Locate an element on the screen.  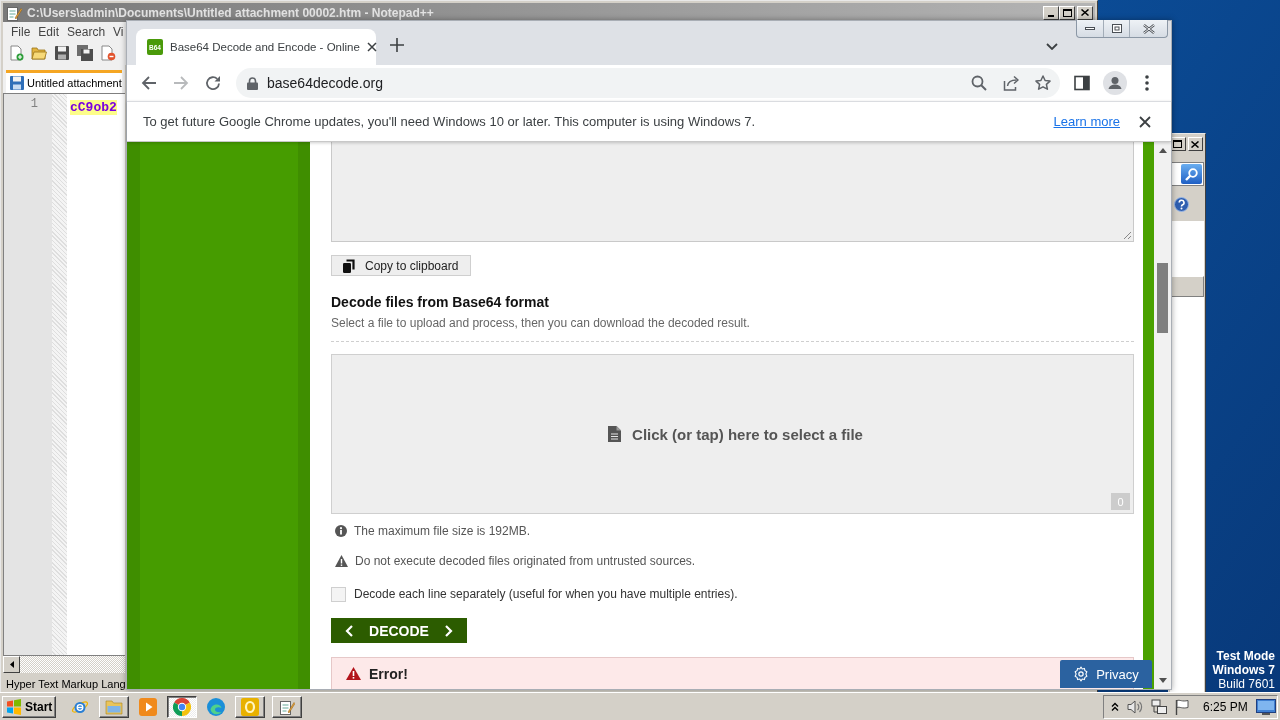
back-arrow-icon is located at coordinates (149, 83).